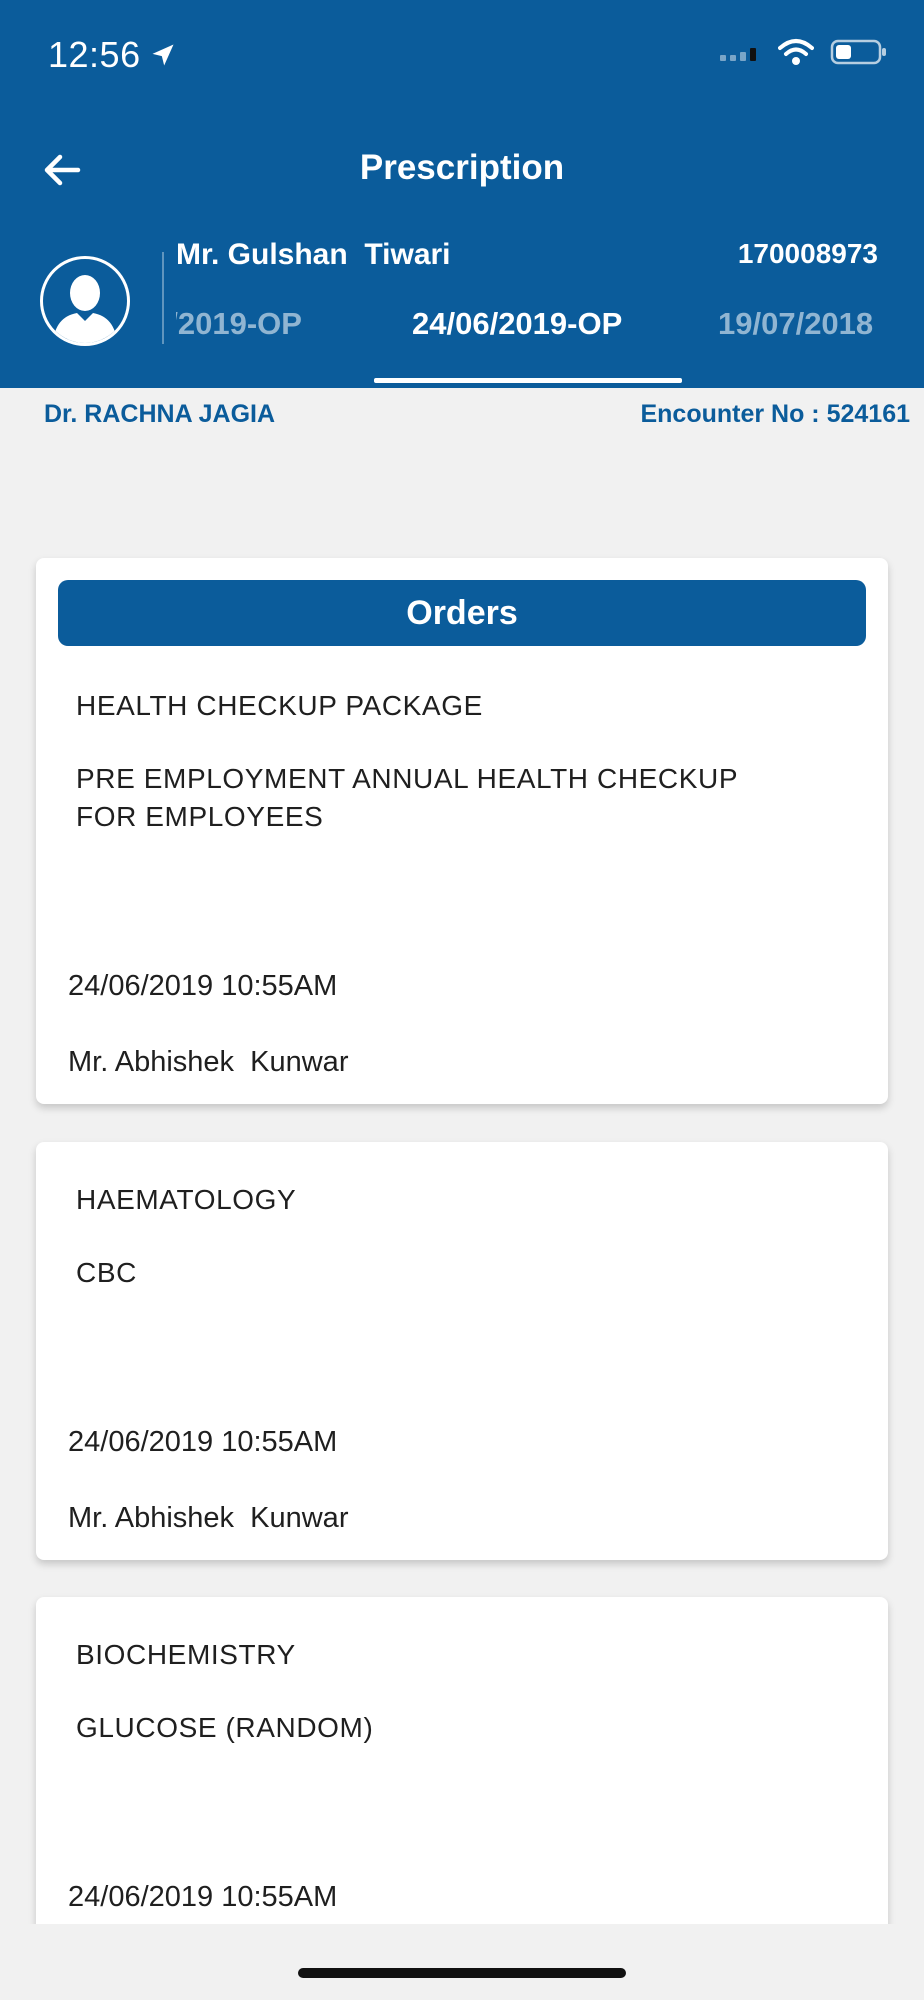  I want to click on order-item: CBC, so click(106, 1272).